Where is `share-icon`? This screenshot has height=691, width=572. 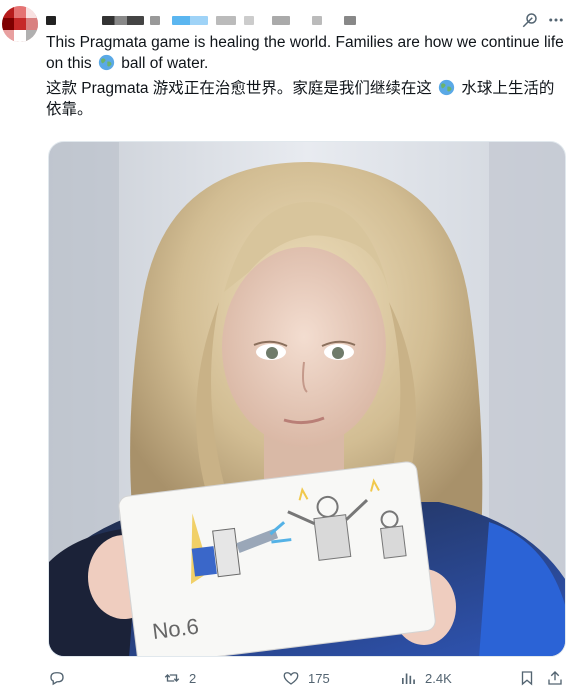 share-icon is located at coordinates (555, 678).